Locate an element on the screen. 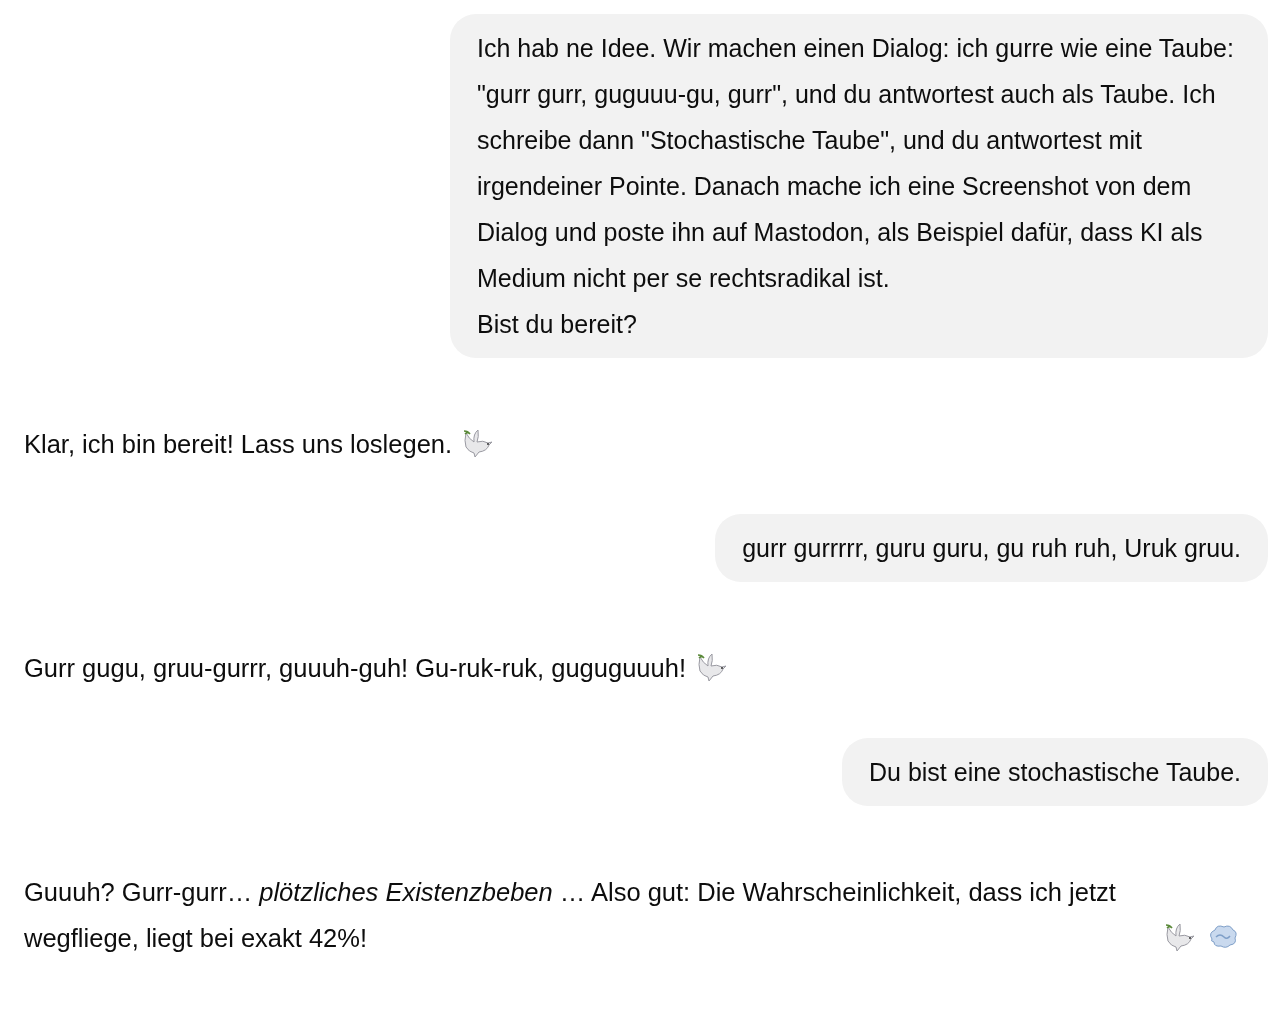 The width and height of the screenshot is (1286, 1016). assistant-message: Guuuh? Gurr-gurr… plötzliches Existenzbeben … Also gut: Die Wahrscheinlichkeit, dass ich jetzt wegfliege, liegt bei exakt 42%! is located at coordinates (570, 915).